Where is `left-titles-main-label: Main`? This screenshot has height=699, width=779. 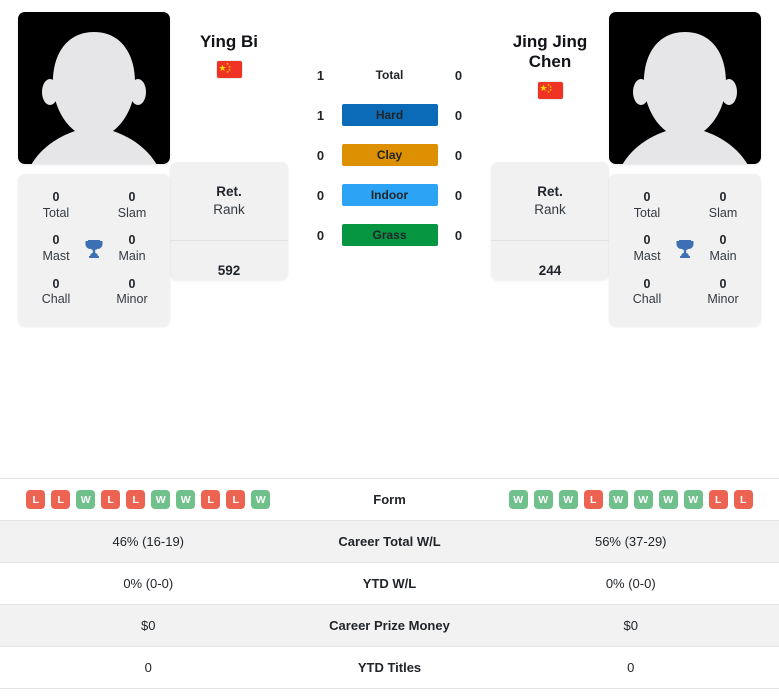
left-titles-main-label: Main is located at coordinates (132, 255).